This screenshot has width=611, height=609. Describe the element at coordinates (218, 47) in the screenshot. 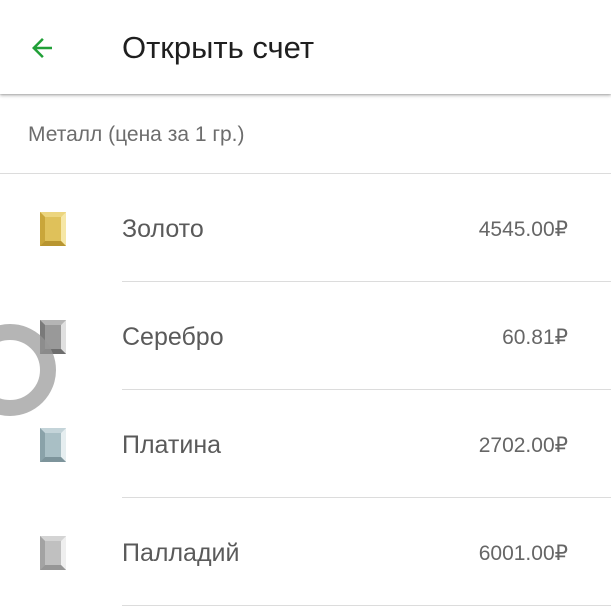

I see `page-title: Открыть счет` at that location.